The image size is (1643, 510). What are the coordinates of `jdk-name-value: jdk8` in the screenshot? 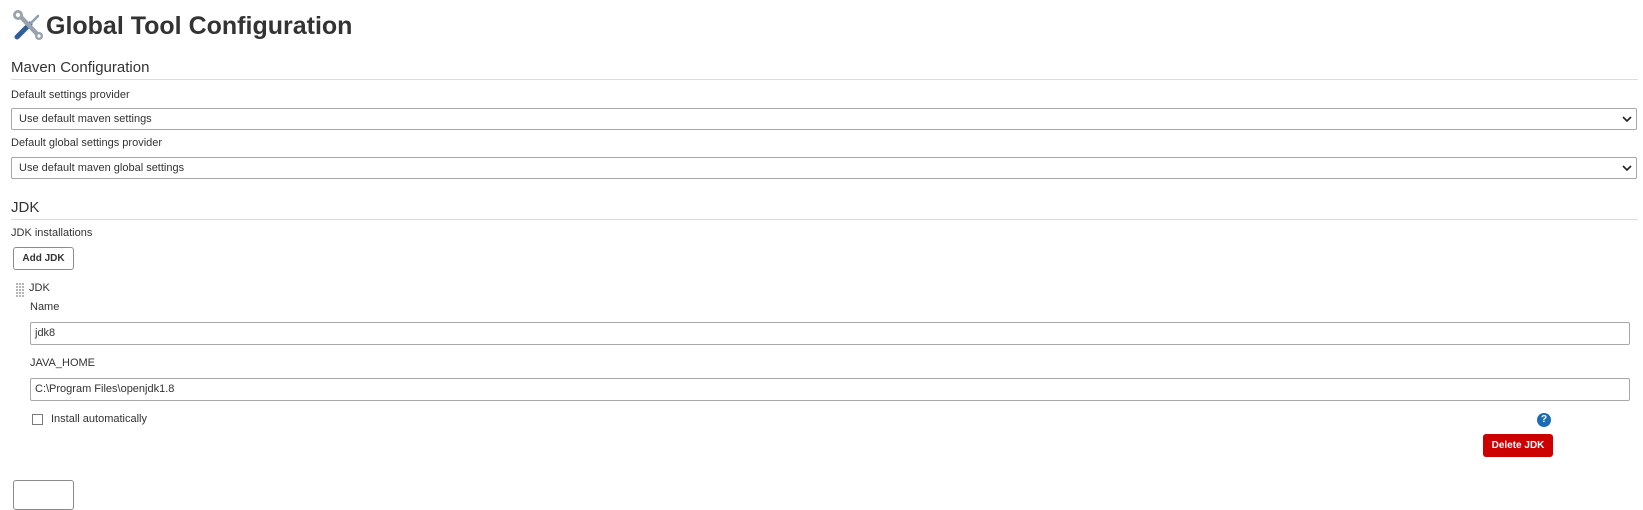 It's located at (45, 333).